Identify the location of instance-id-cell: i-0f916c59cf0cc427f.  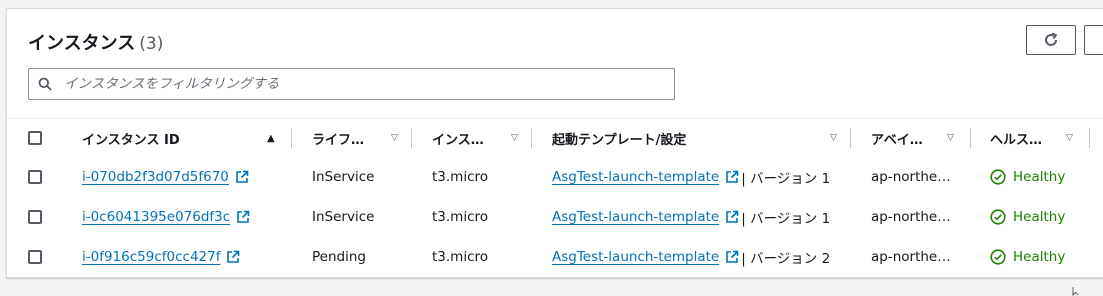
(161, 257).